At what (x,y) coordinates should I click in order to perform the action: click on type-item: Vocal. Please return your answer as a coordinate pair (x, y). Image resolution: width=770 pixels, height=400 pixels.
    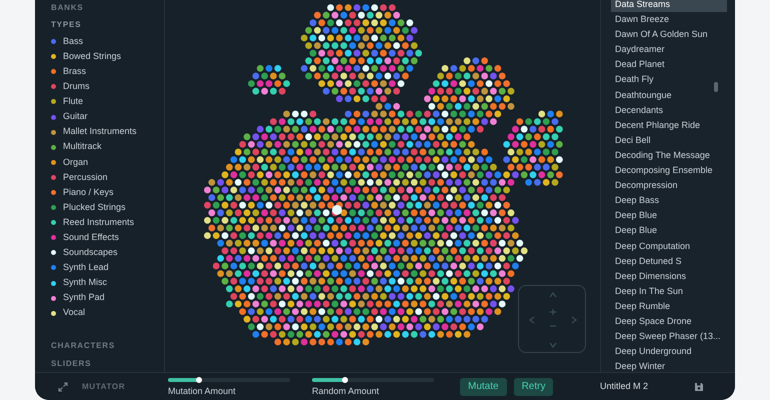
    Looking at the image, I should click on (74, 313).